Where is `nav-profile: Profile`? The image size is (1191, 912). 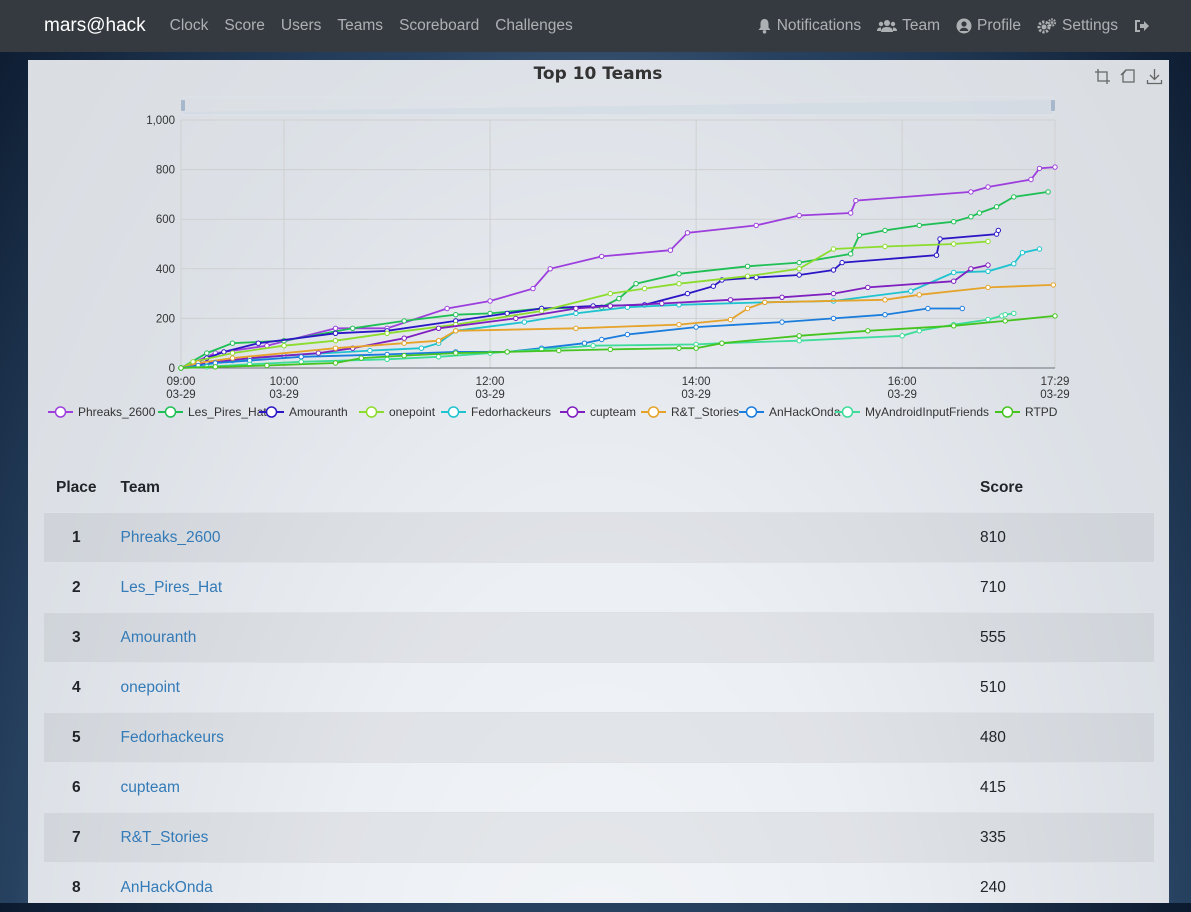 nav-profile: Profile is located at coordinates (988, 26).